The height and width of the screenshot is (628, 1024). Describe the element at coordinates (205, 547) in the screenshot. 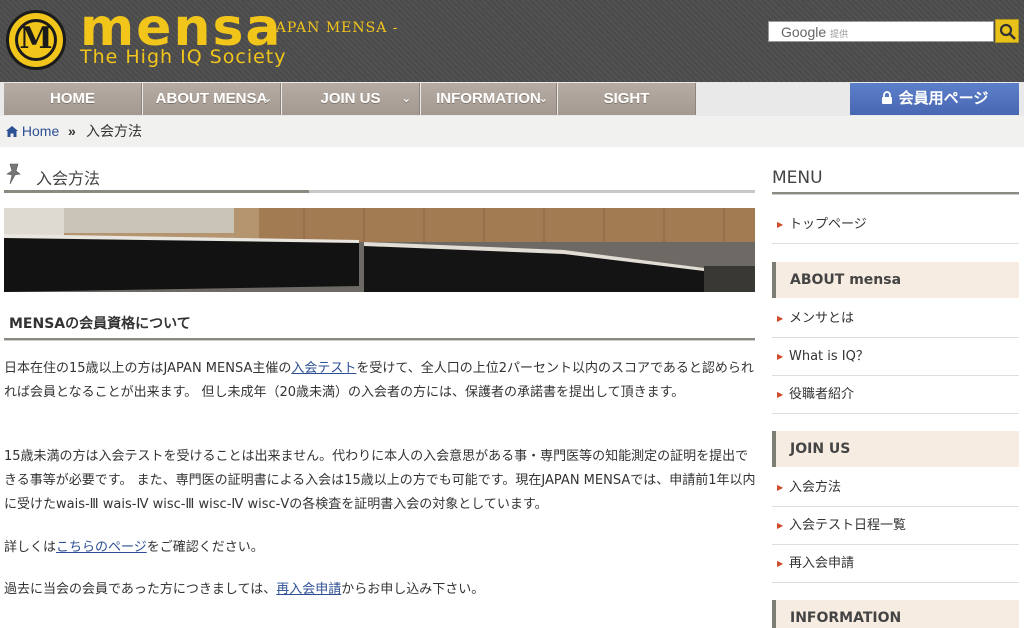

I see `p3-text-after: をご確認ください。` at that location.